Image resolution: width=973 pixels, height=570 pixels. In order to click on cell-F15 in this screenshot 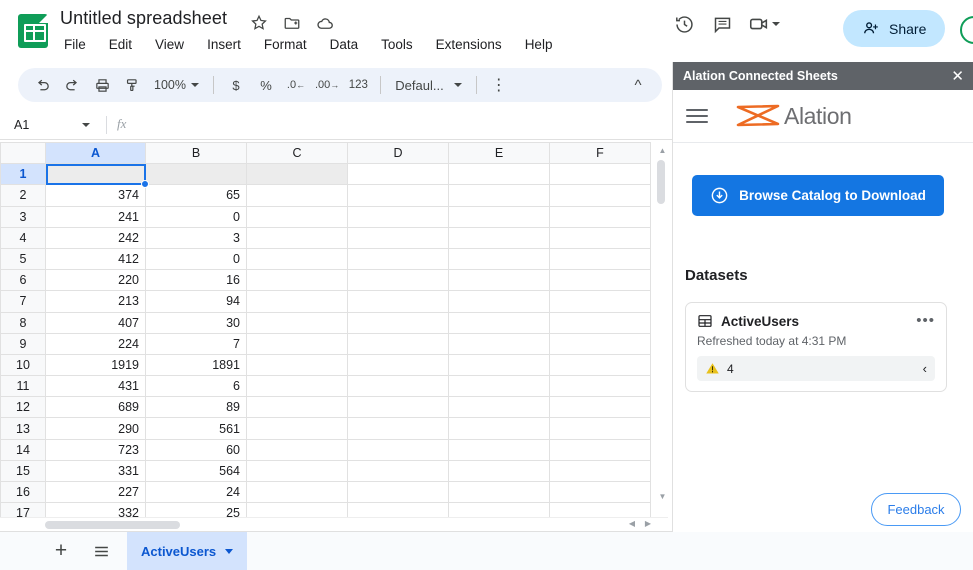, I will do `click(600, 471)`.